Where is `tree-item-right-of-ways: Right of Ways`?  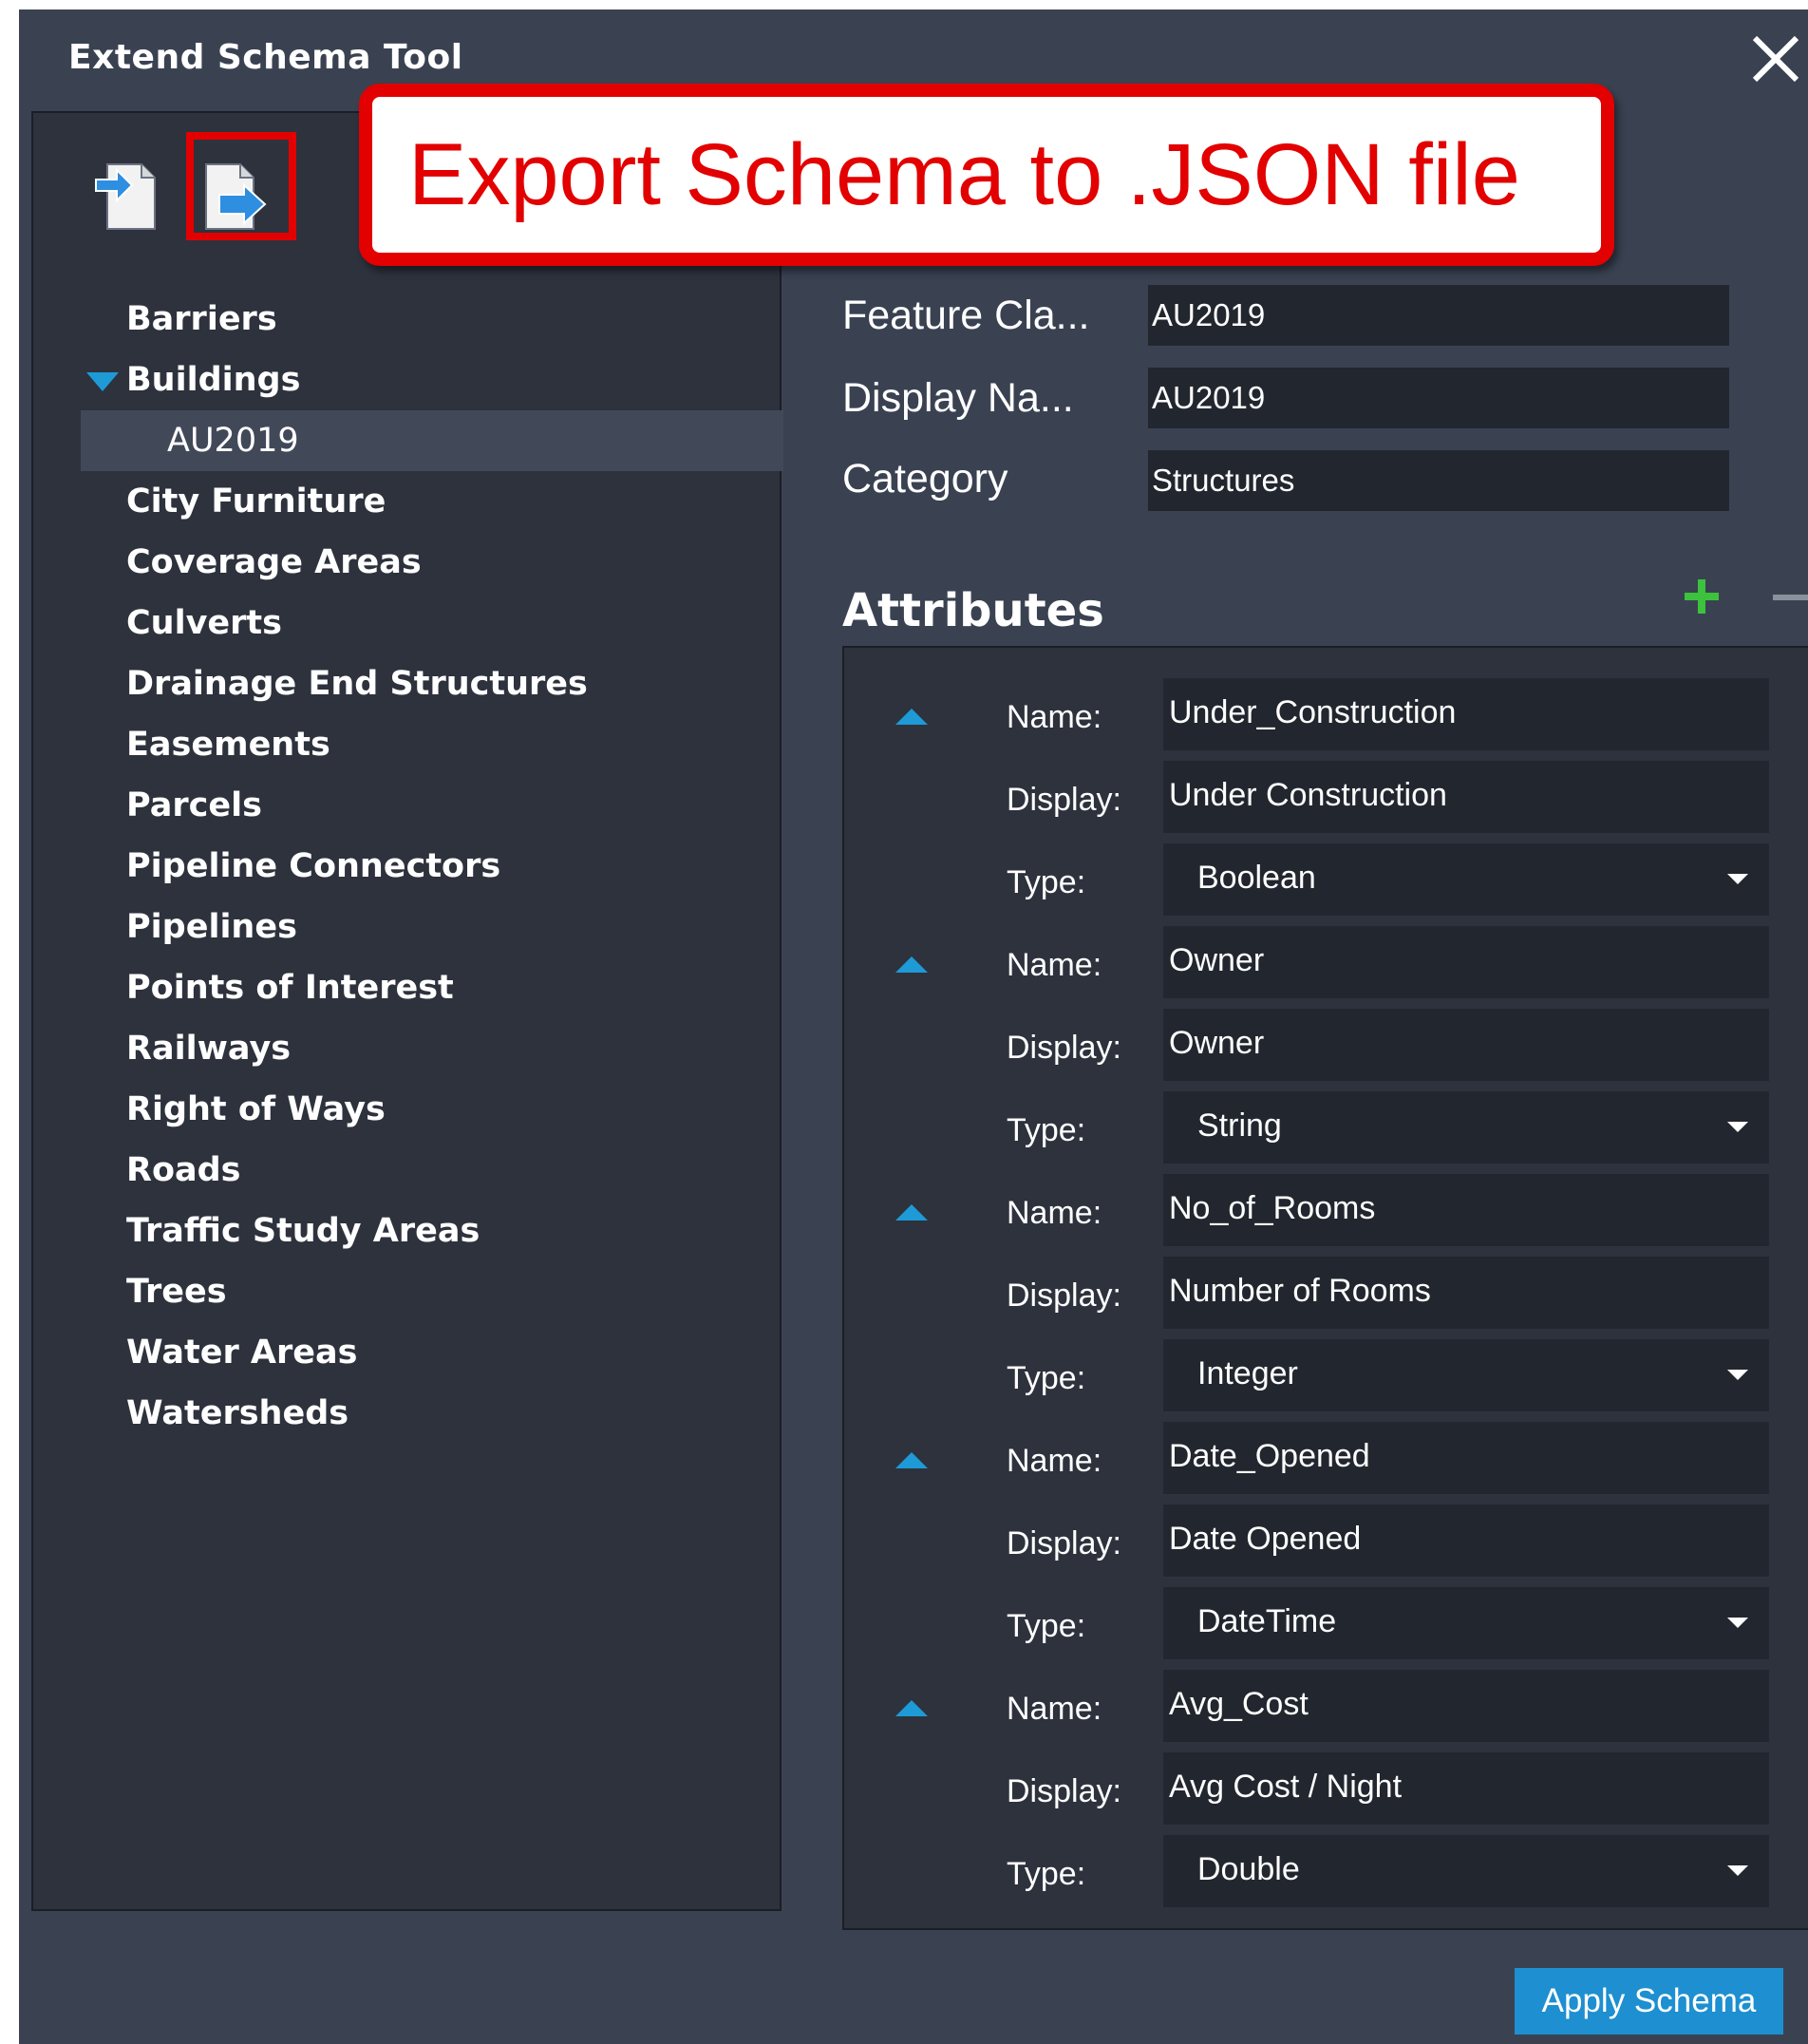
tree-item-right-of-ways: Right of Ways is located at coordinates (408, 1109).